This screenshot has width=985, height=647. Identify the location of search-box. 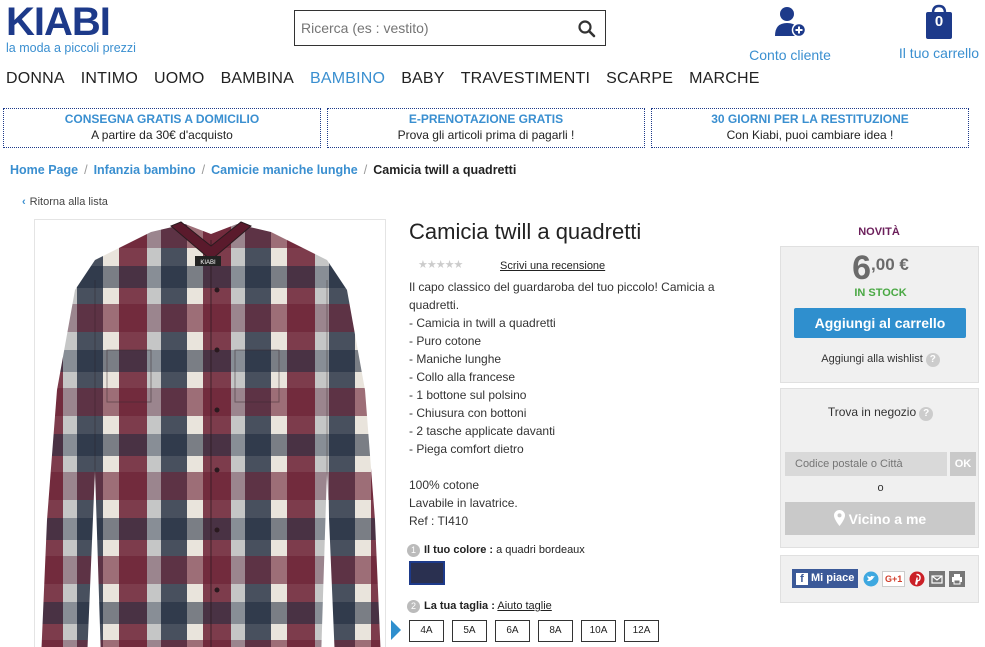
(450, 28).